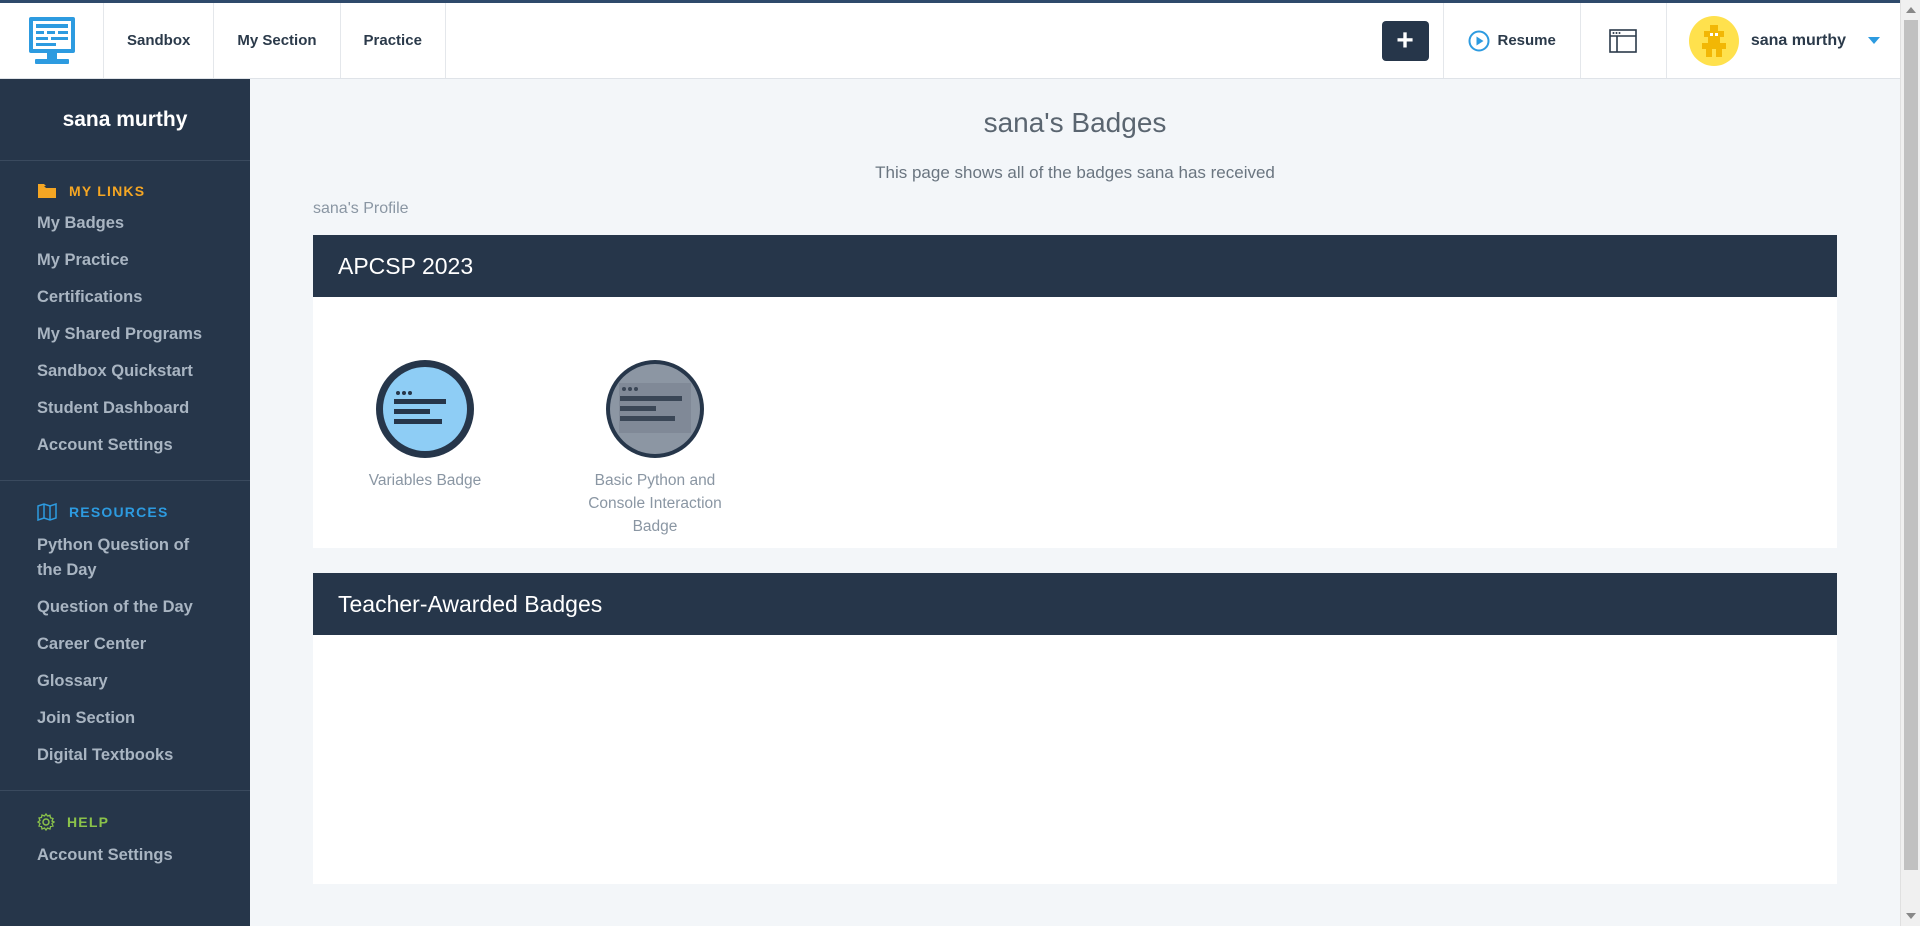  I want to click on folder-icon, so click(47, 191).